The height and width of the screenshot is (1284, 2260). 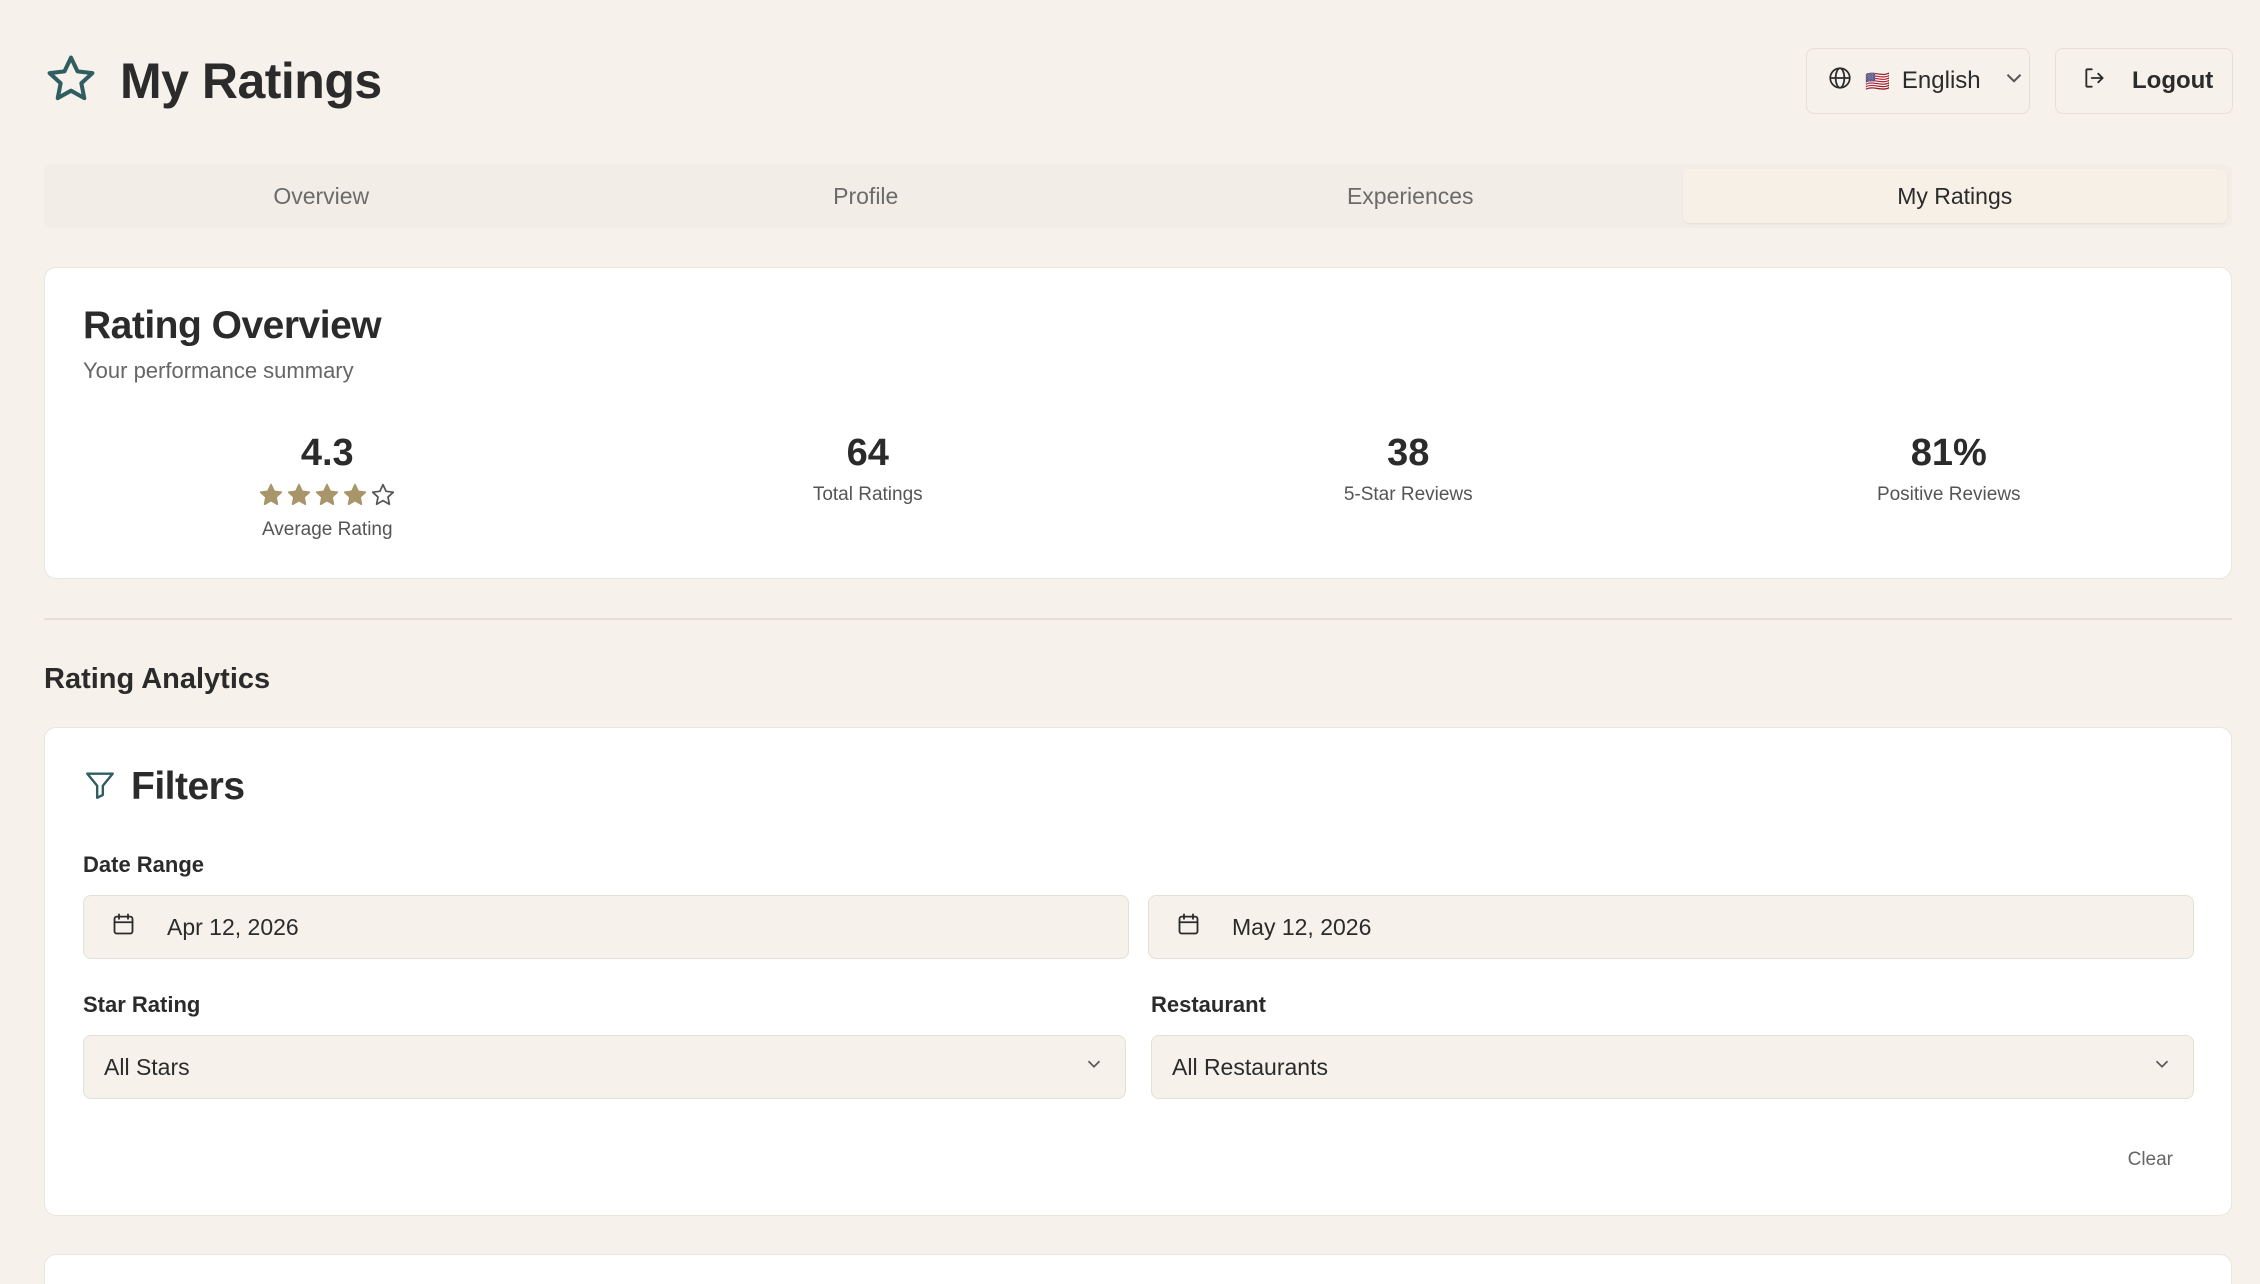 I want to click on stat-label: Average Rating, so click(x=327, y=529).